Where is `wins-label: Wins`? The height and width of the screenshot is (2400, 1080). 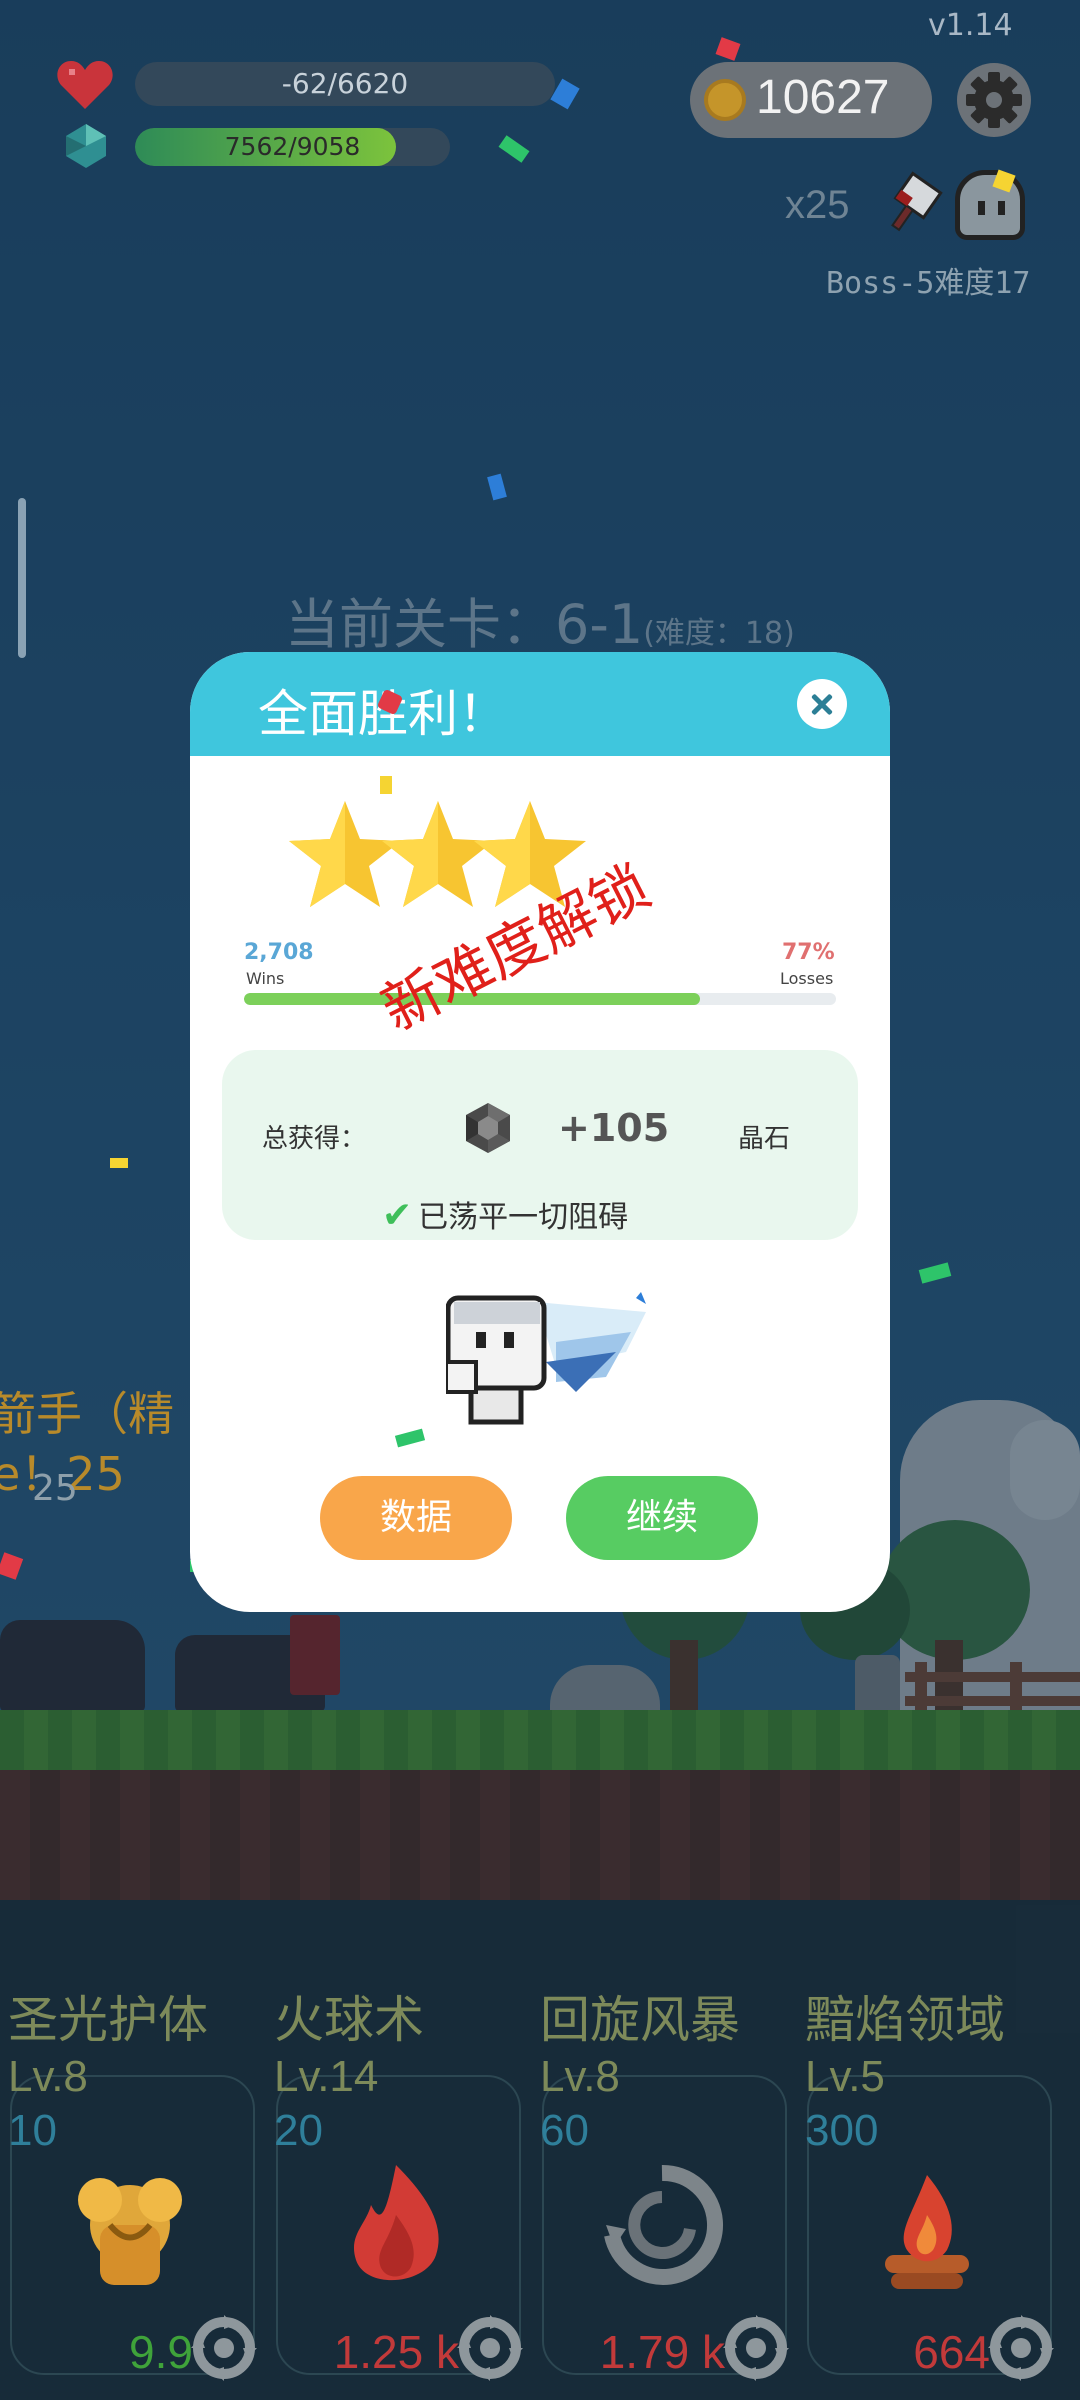 wins-label: Wins is located at coordinates (265, 978).